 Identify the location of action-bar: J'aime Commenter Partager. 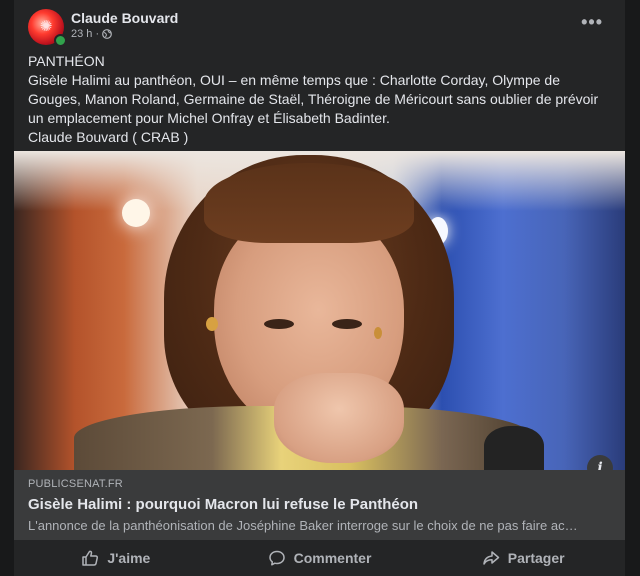
(319, 558).